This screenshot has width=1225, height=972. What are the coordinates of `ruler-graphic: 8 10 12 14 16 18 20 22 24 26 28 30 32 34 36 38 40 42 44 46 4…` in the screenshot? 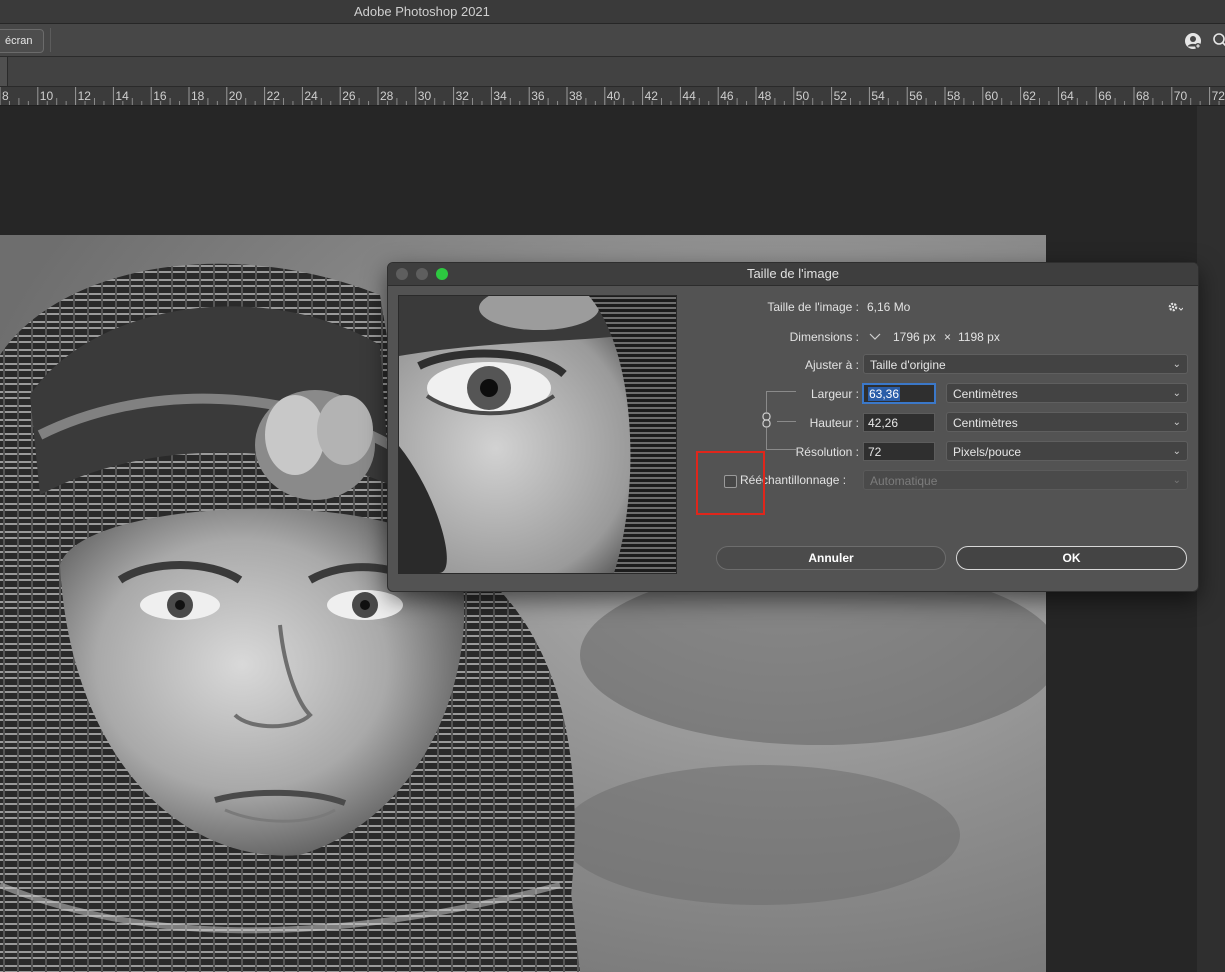 It's located at (612, 96).